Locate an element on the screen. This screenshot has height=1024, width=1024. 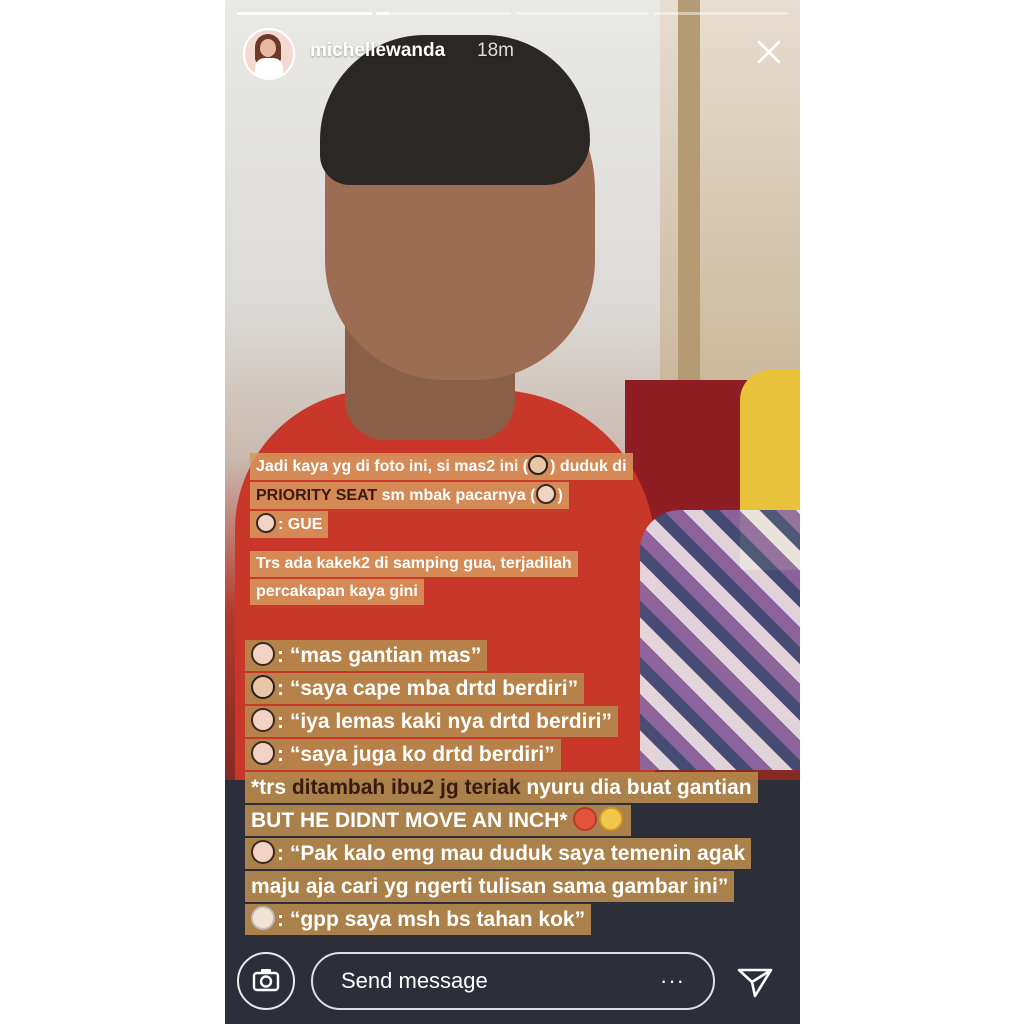
old-man-icon is located at coordinates (263, 918).